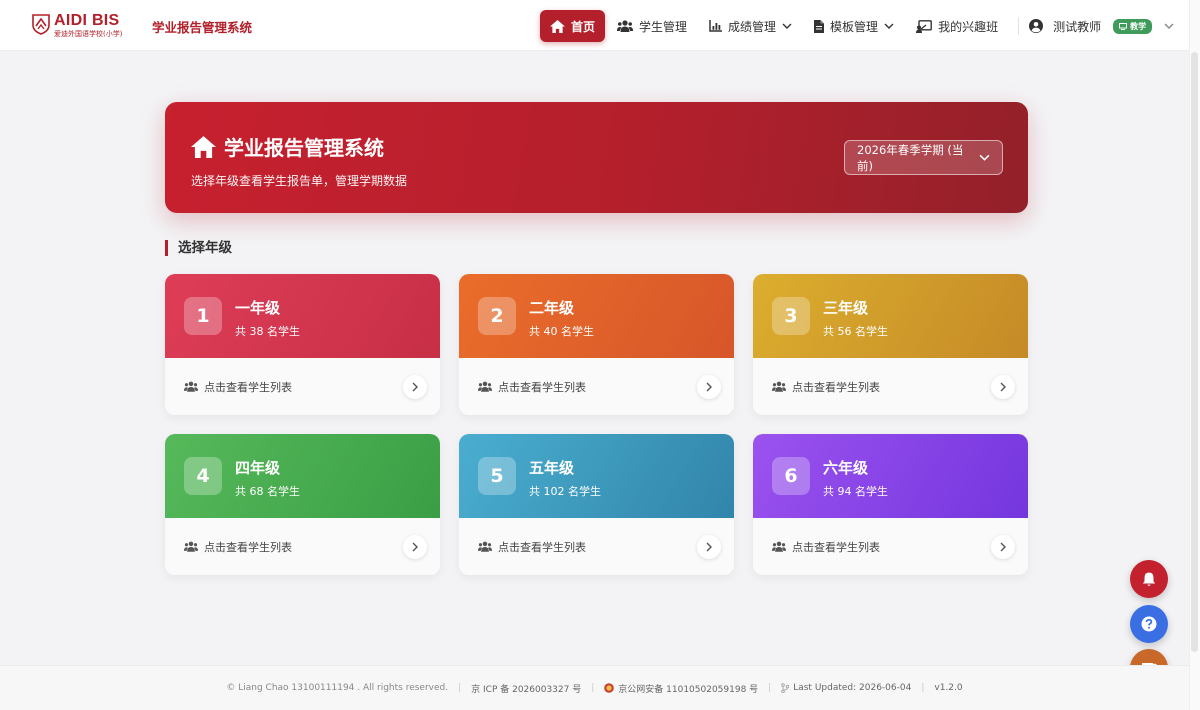  I want to click on grade-number-badge: 3, so click(791, 316).